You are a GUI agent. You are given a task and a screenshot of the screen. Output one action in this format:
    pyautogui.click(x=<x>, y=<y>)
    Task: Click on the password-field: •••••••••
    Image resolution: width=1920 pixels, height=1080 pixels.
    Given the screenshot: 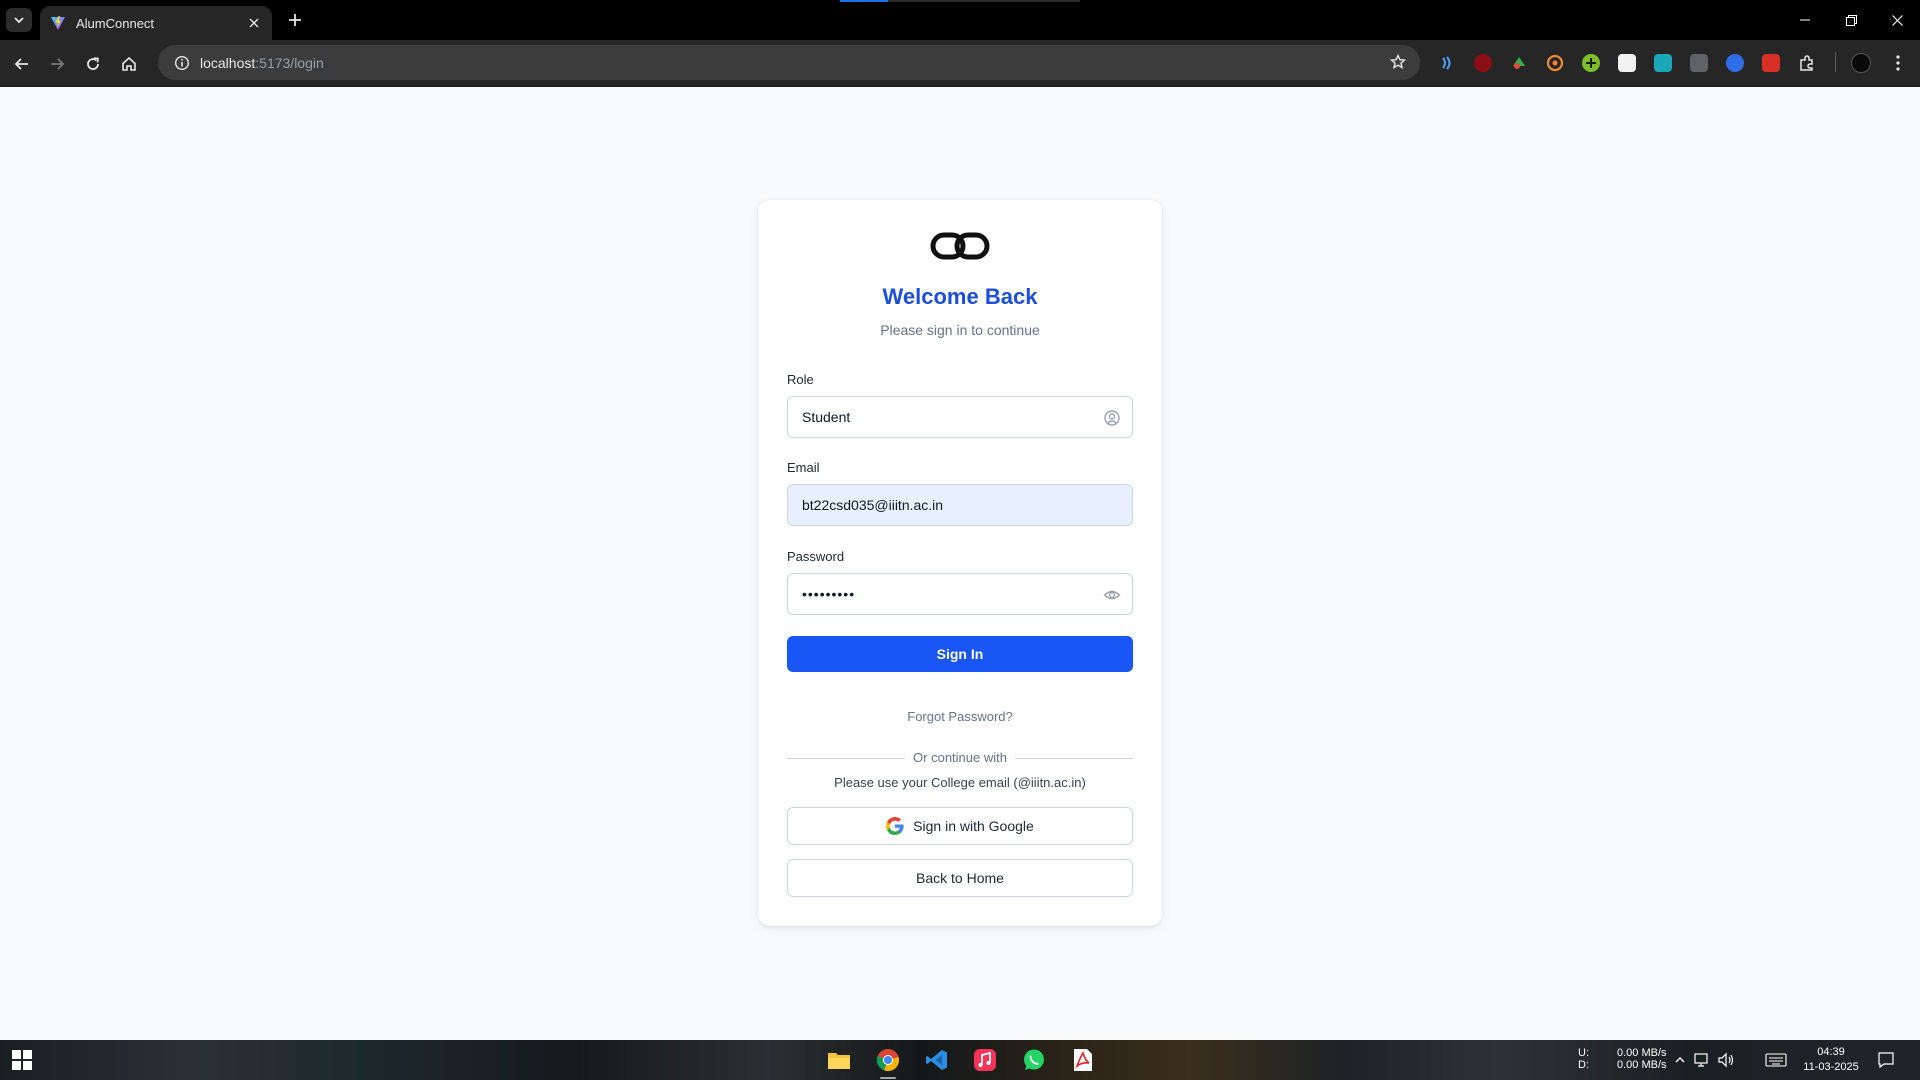 What is the action you would take?
    pyautogui.click(x=960, y=594)
    